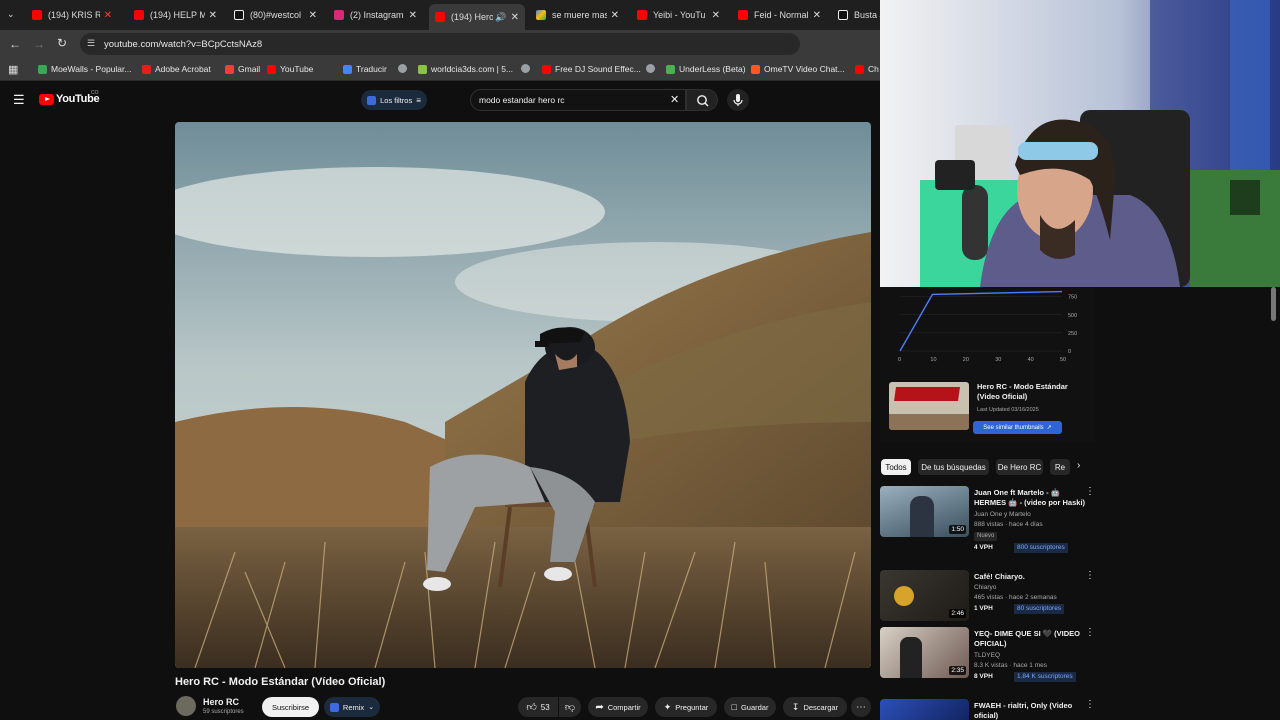 This screenshot has height=720, width=1280. What do you see at coordinates (371, 707) in the screenshot?
I see `chevron-down-icon: ⌄` at bounding box center [371, 707].